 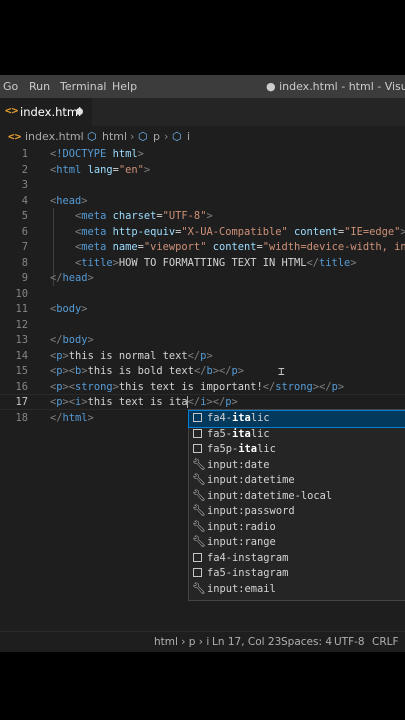 What do you see at coordinates (21, 293) in the screenshot?
I see `line-number: 10` at bounding box center [21, 293].